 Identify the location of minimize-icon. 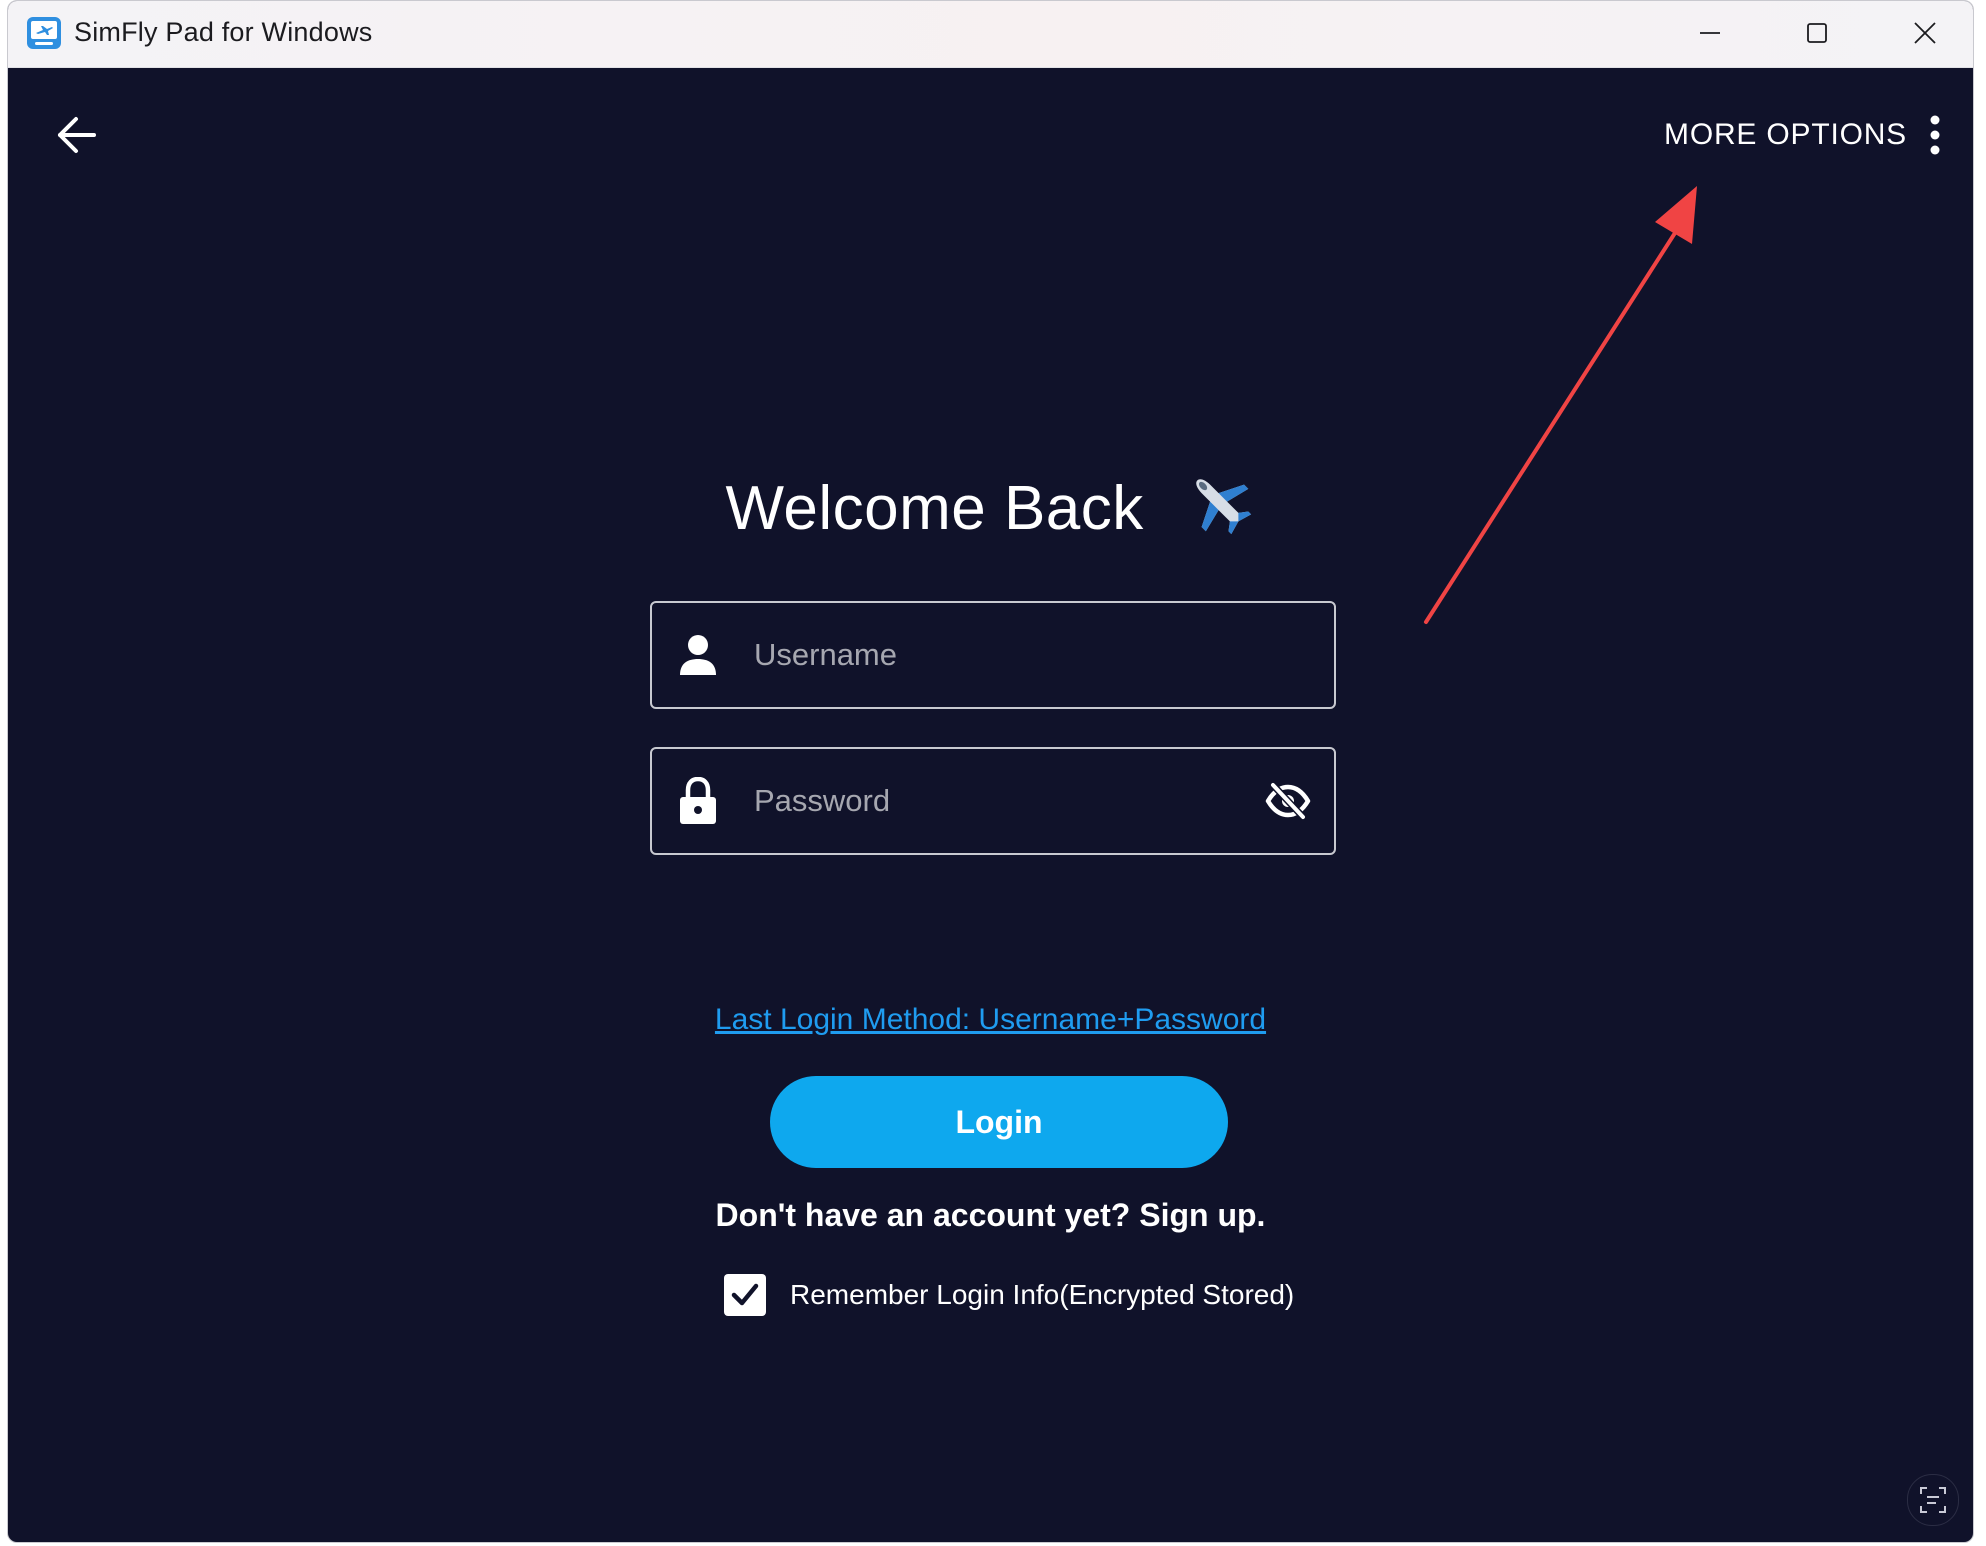
(1710, 33).